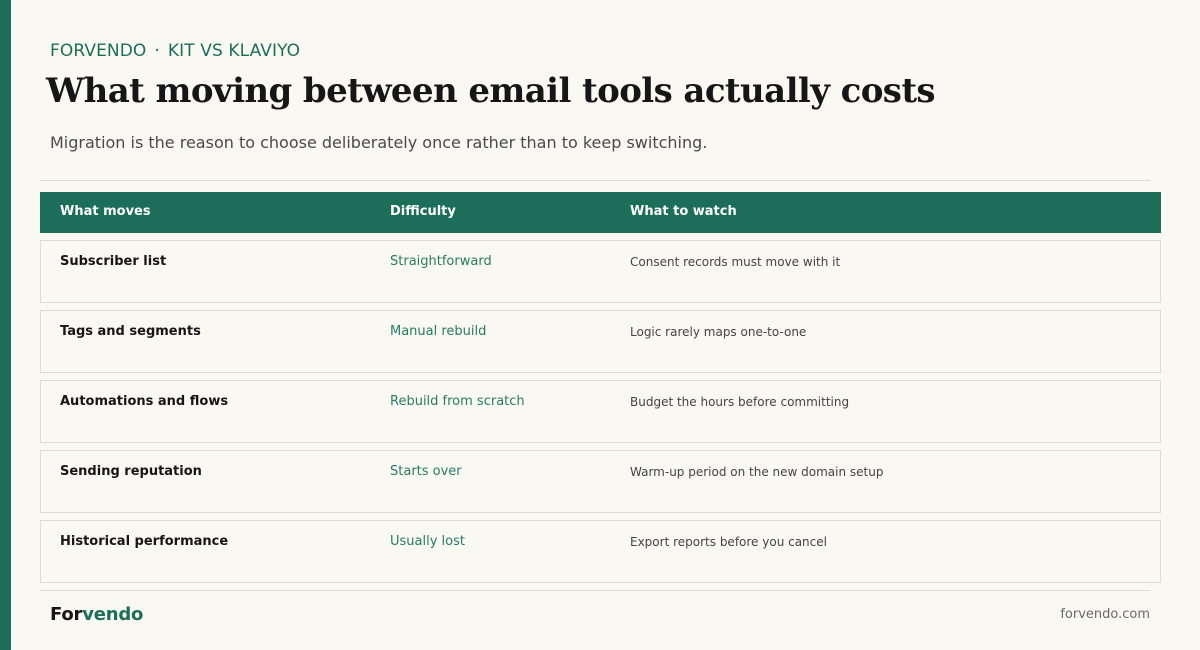 This screenshot has height=650, width=1200. Describe the element at coordinates (735, 262) in the screenshot. I see `cell-what-to-watch: Consent records must move with it` at that location.